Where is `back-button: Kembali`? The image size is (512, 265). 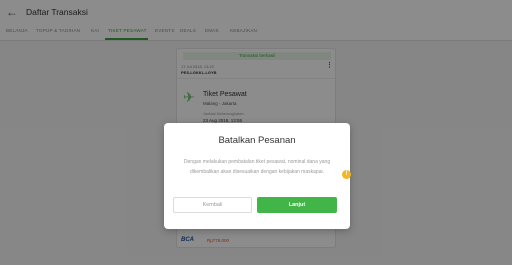
back-button: Kembali is located at coordinates (212, 205).